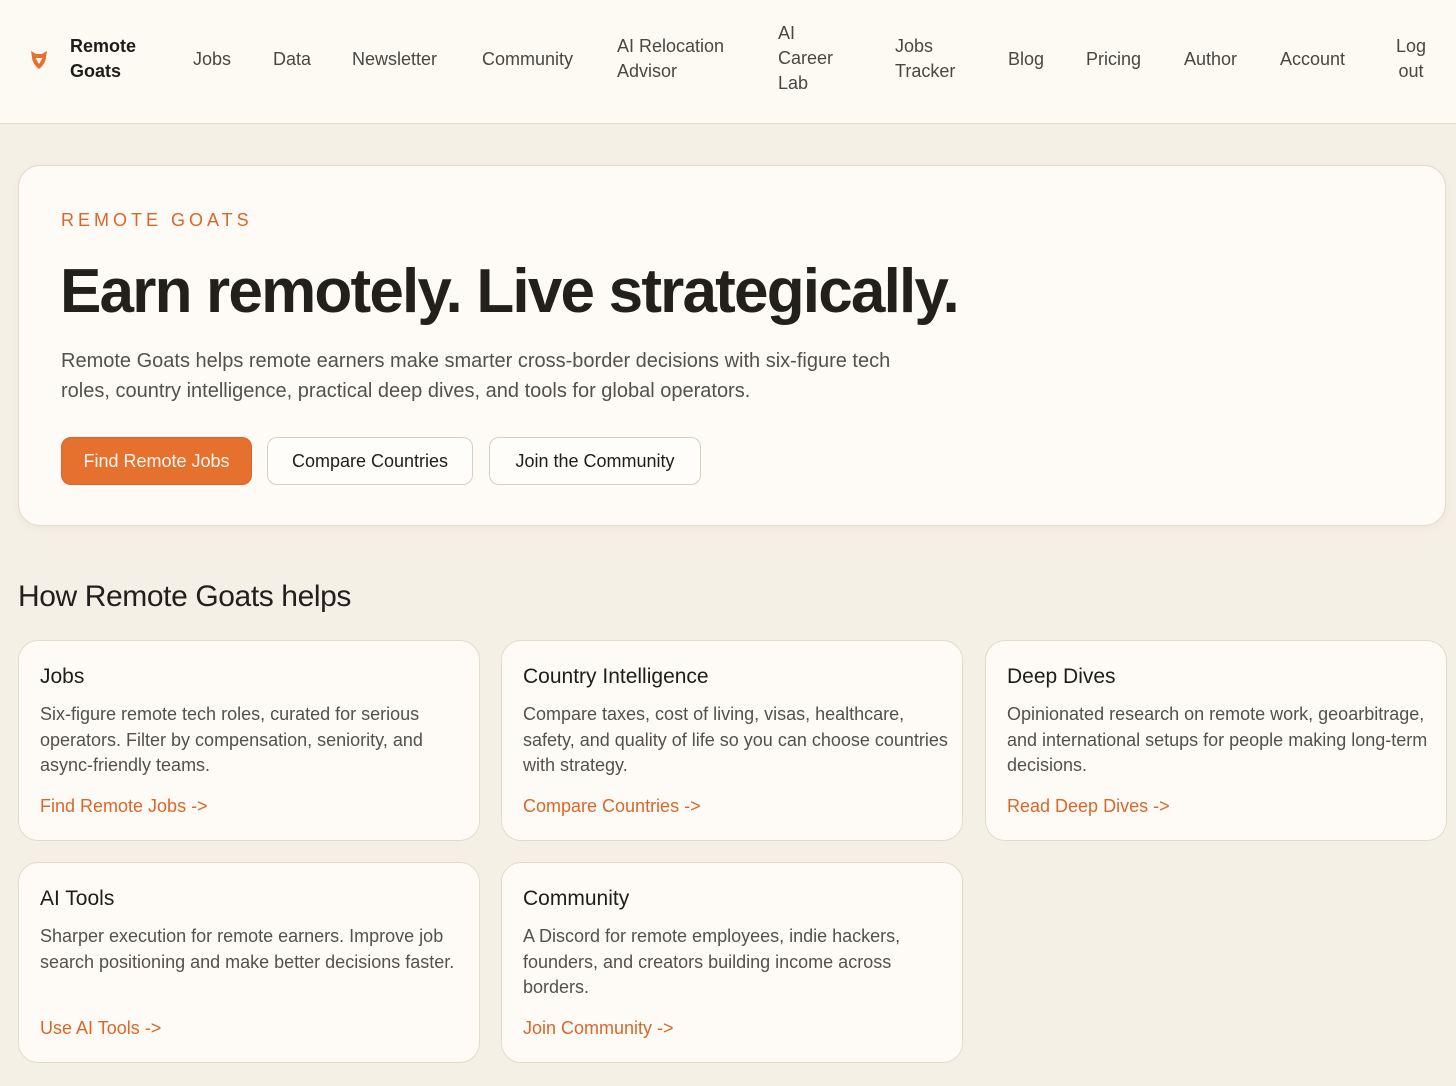  What do you see at coordinates (394, 59) in the screenshot?
I see `nav-newsletter: Newsletter` at bounding box center [394, 59].